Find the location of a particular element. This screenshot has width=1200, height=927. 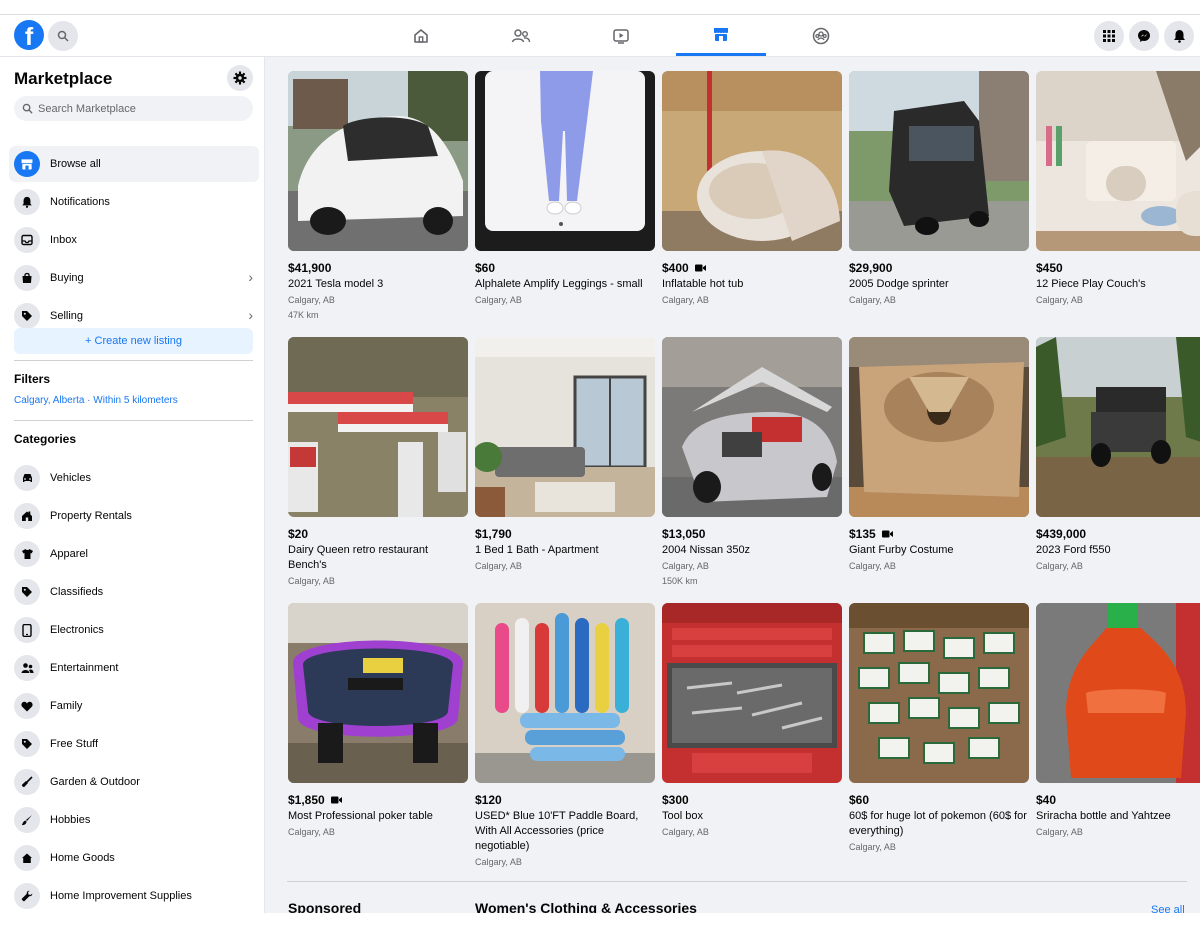

category-apparel: Apparel is located at coordinates (134, 554).